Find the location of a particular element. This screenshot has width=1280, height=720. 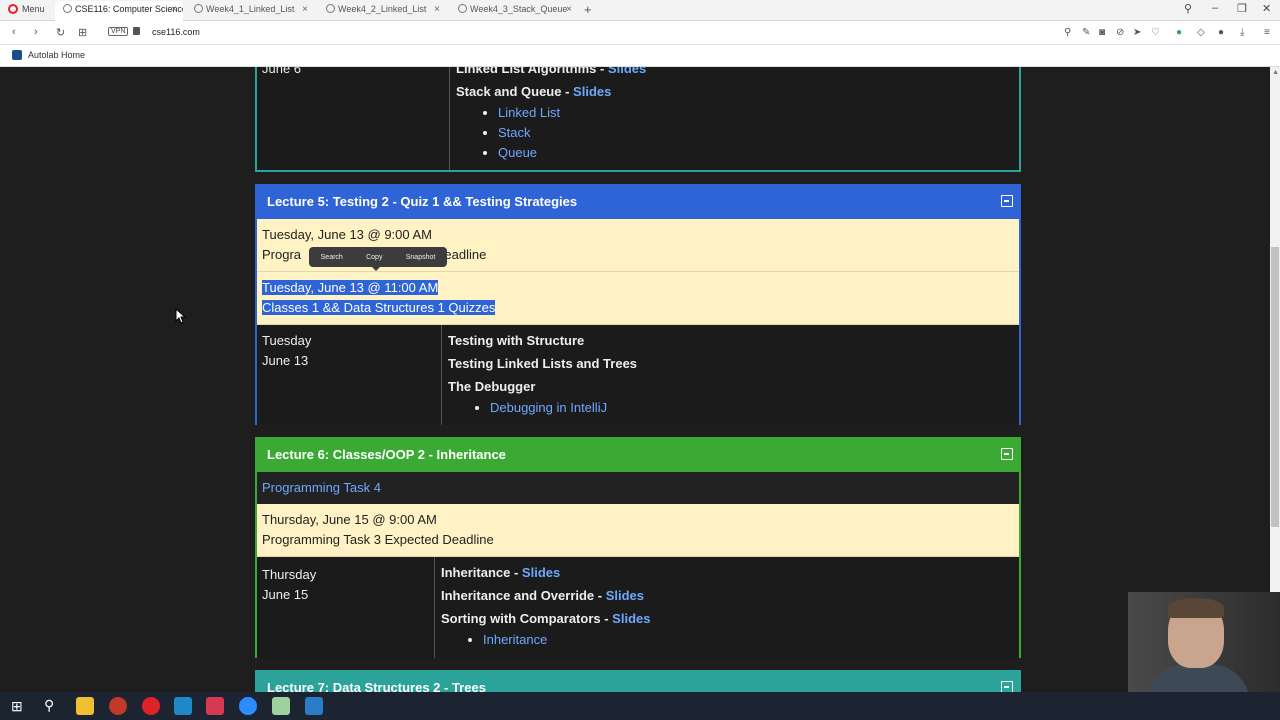

camera-icon: ◙ is located at coordinates (1102, 32).